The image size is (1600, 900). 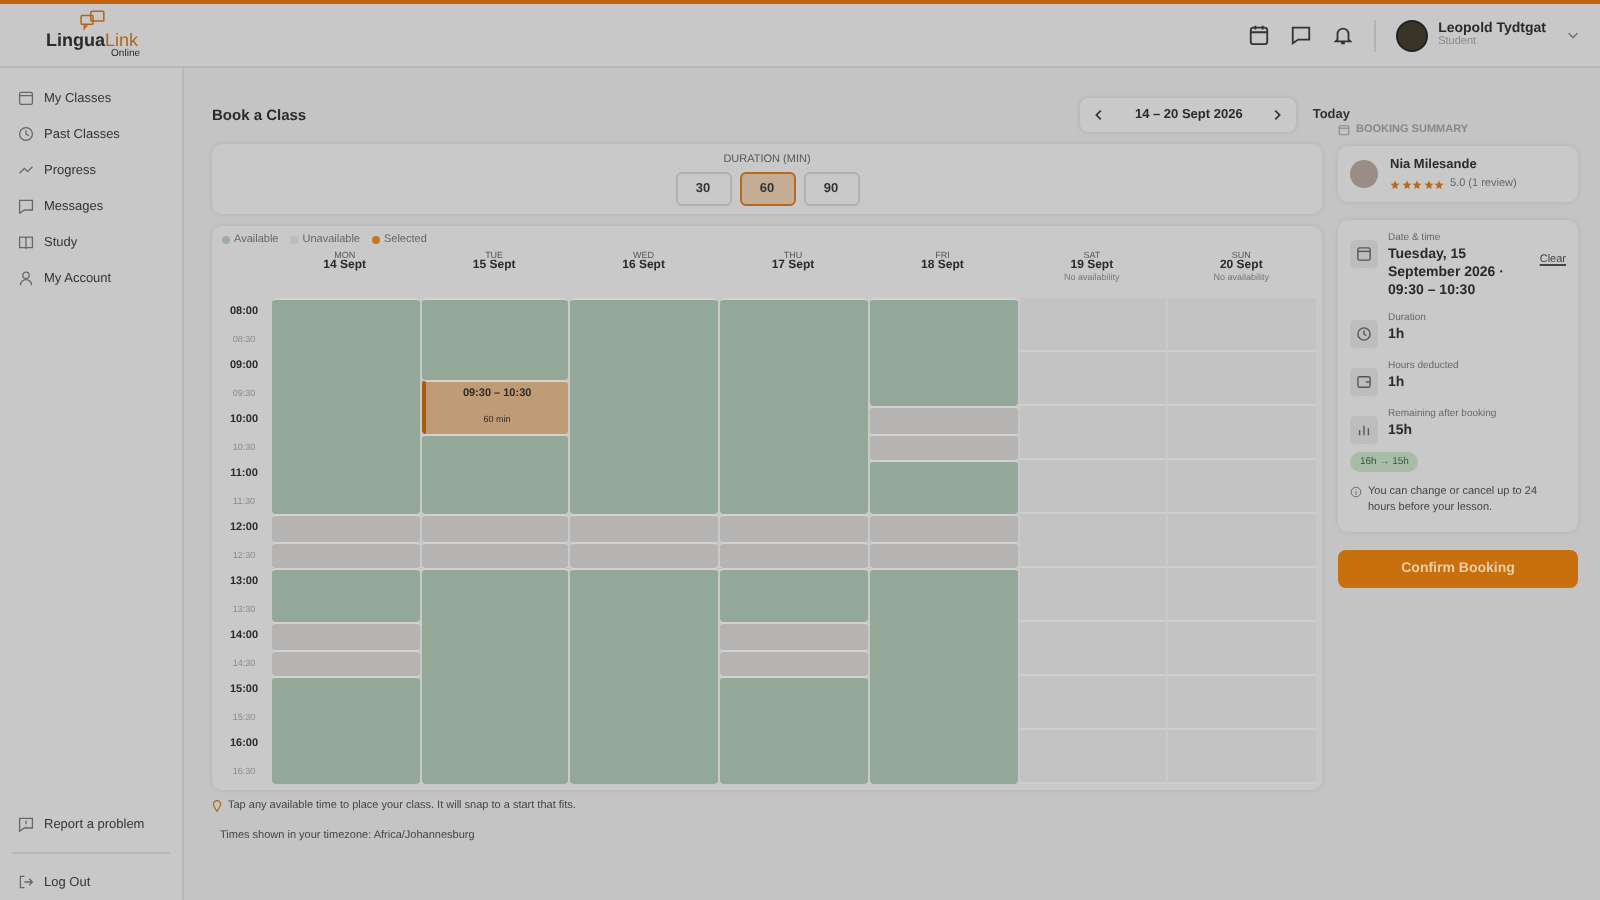 I want to click on chevron-left-icon, so click(x=1099, y=114).